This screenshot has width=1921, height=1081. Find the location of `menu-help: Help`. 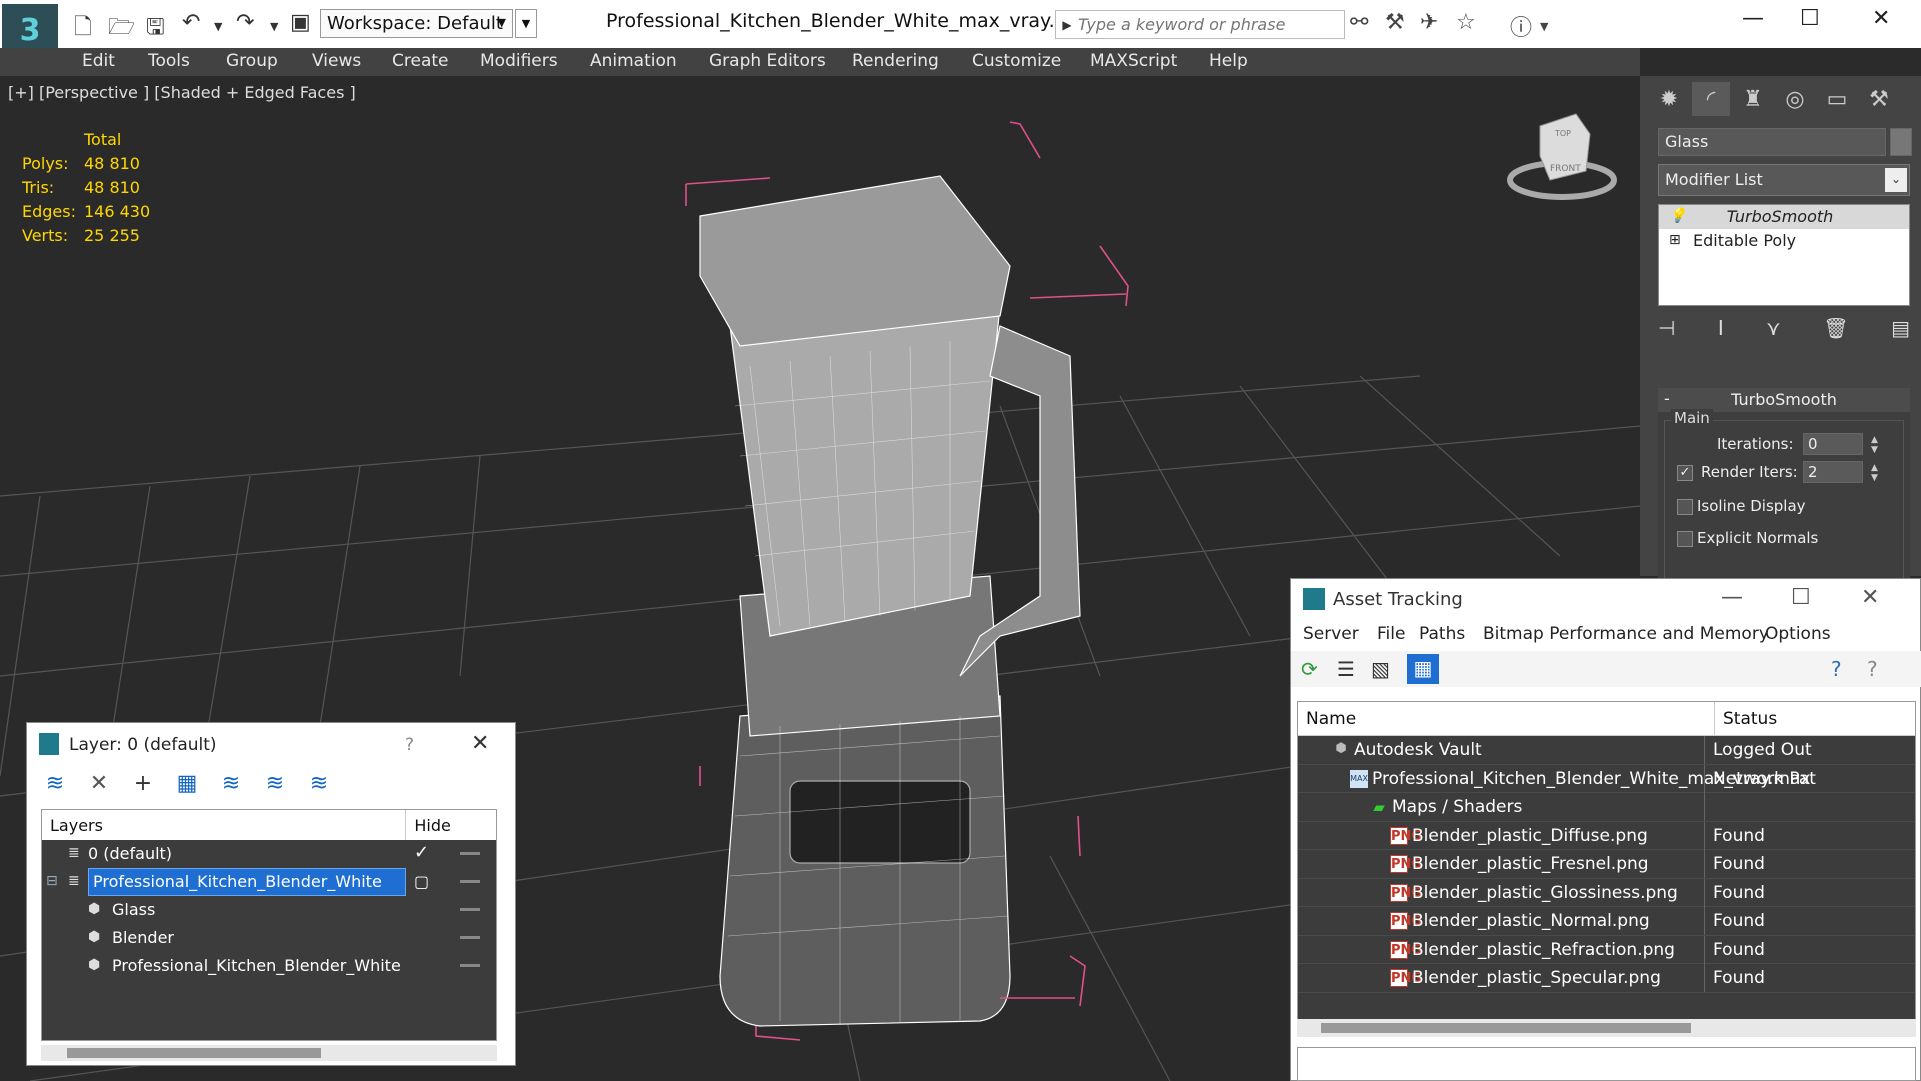

menu-help: Help is located at coordinates (1228, 61).